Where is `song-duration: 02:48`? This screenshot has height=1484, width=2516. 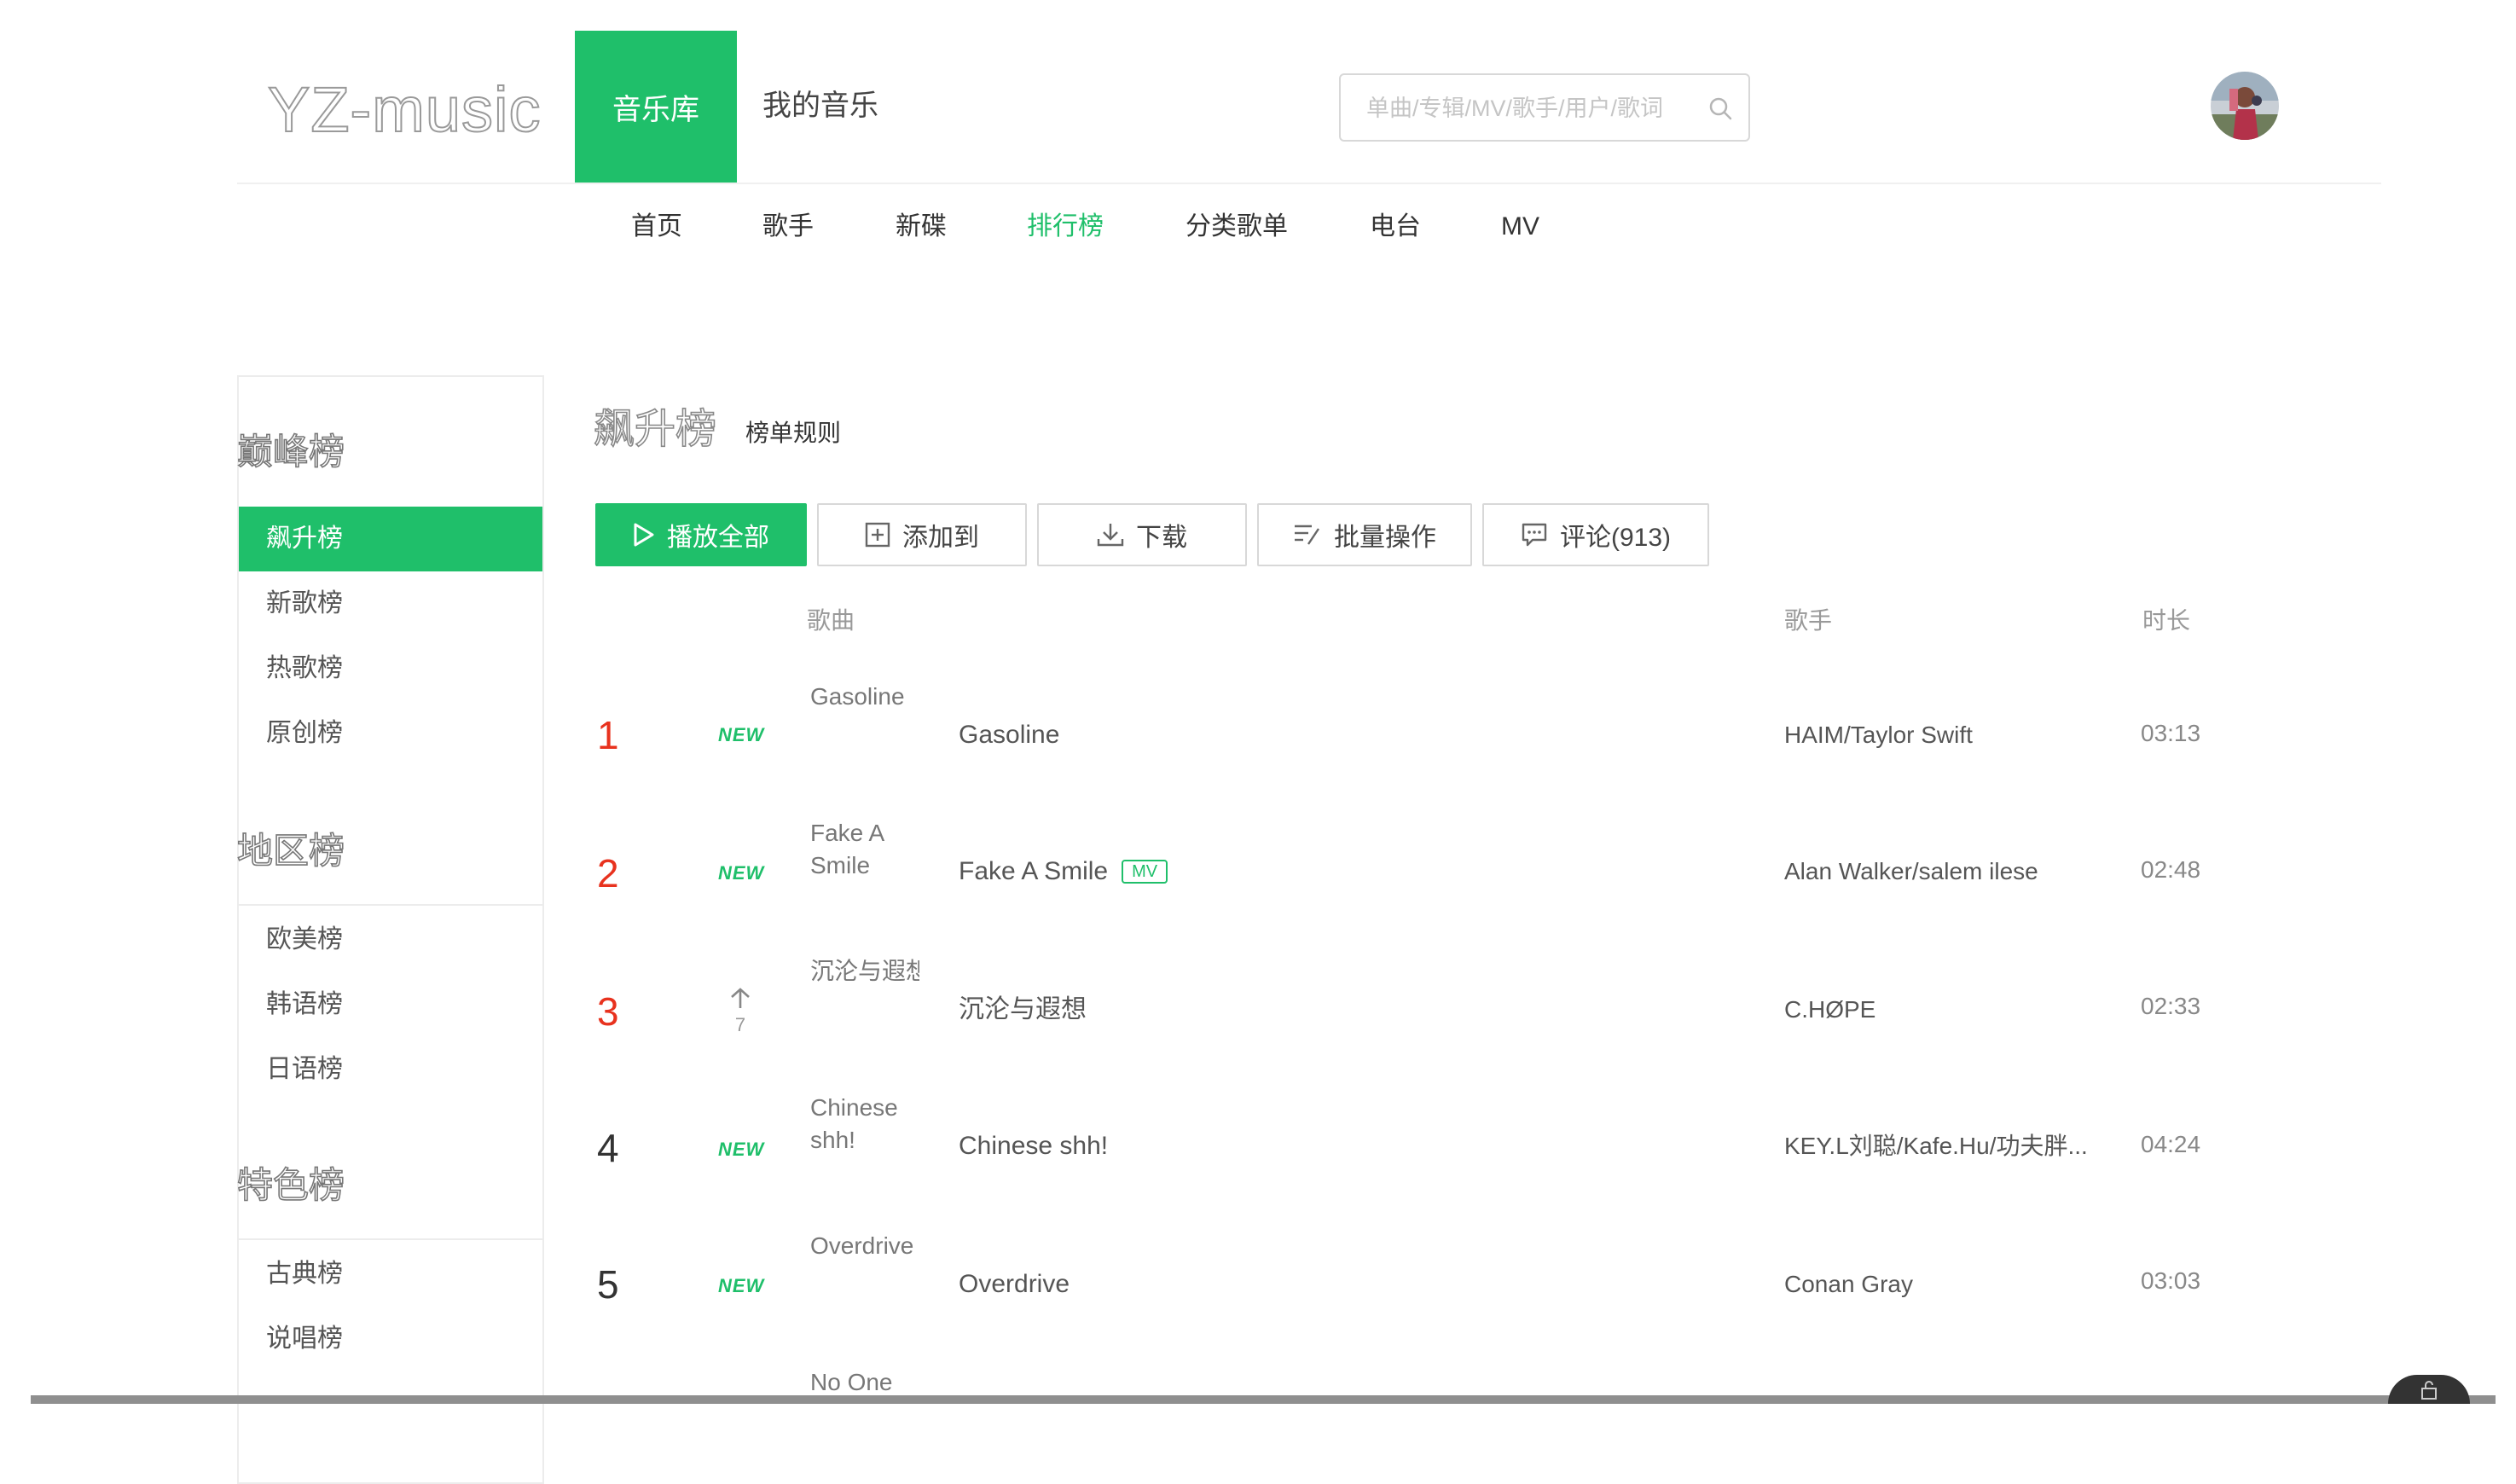
song-duration: 02:48 is located at coordinates (2171, 869).